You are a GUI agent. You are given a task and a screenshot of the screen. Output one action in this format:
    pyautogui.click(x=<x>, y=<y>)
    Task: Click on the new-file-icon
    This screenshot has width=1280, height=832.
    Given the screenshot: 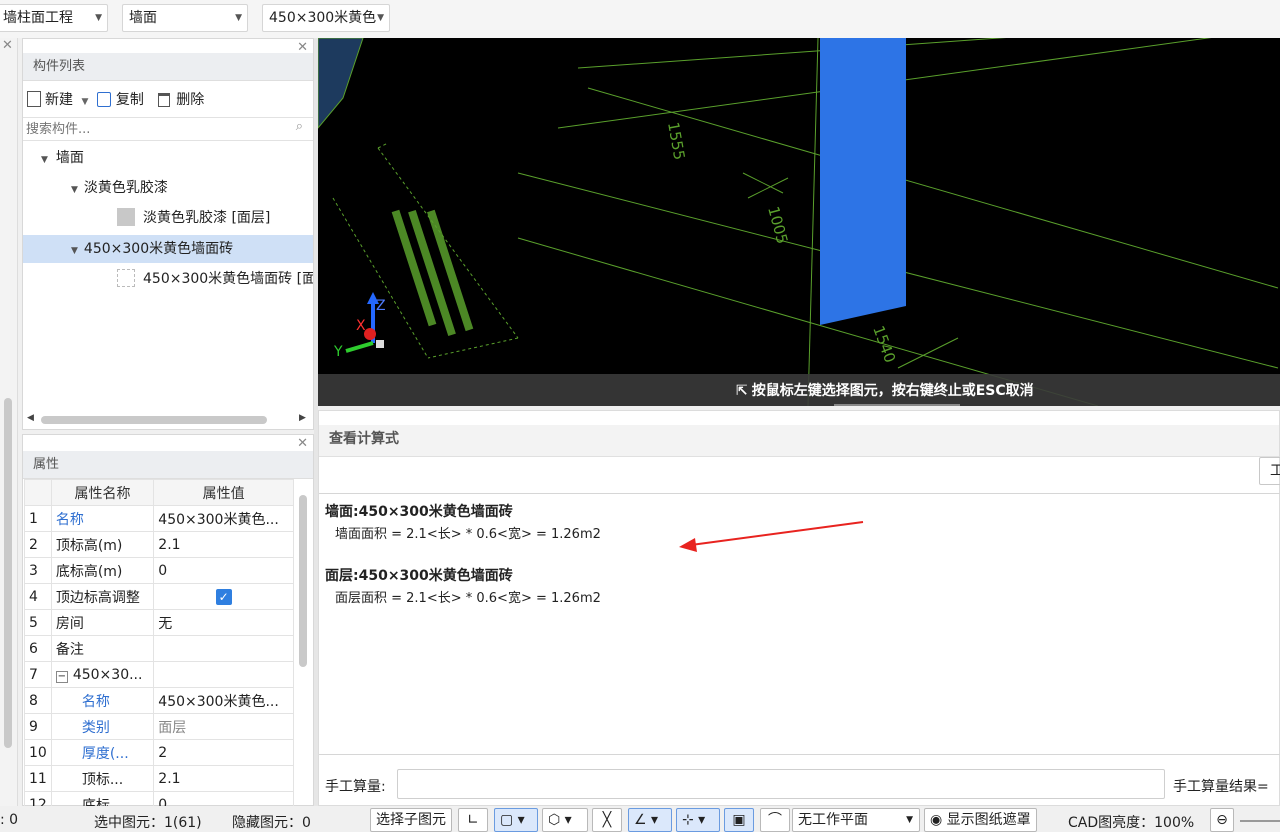 What is the action you would take?
    pyautogui.click(x=34, y=99)
    